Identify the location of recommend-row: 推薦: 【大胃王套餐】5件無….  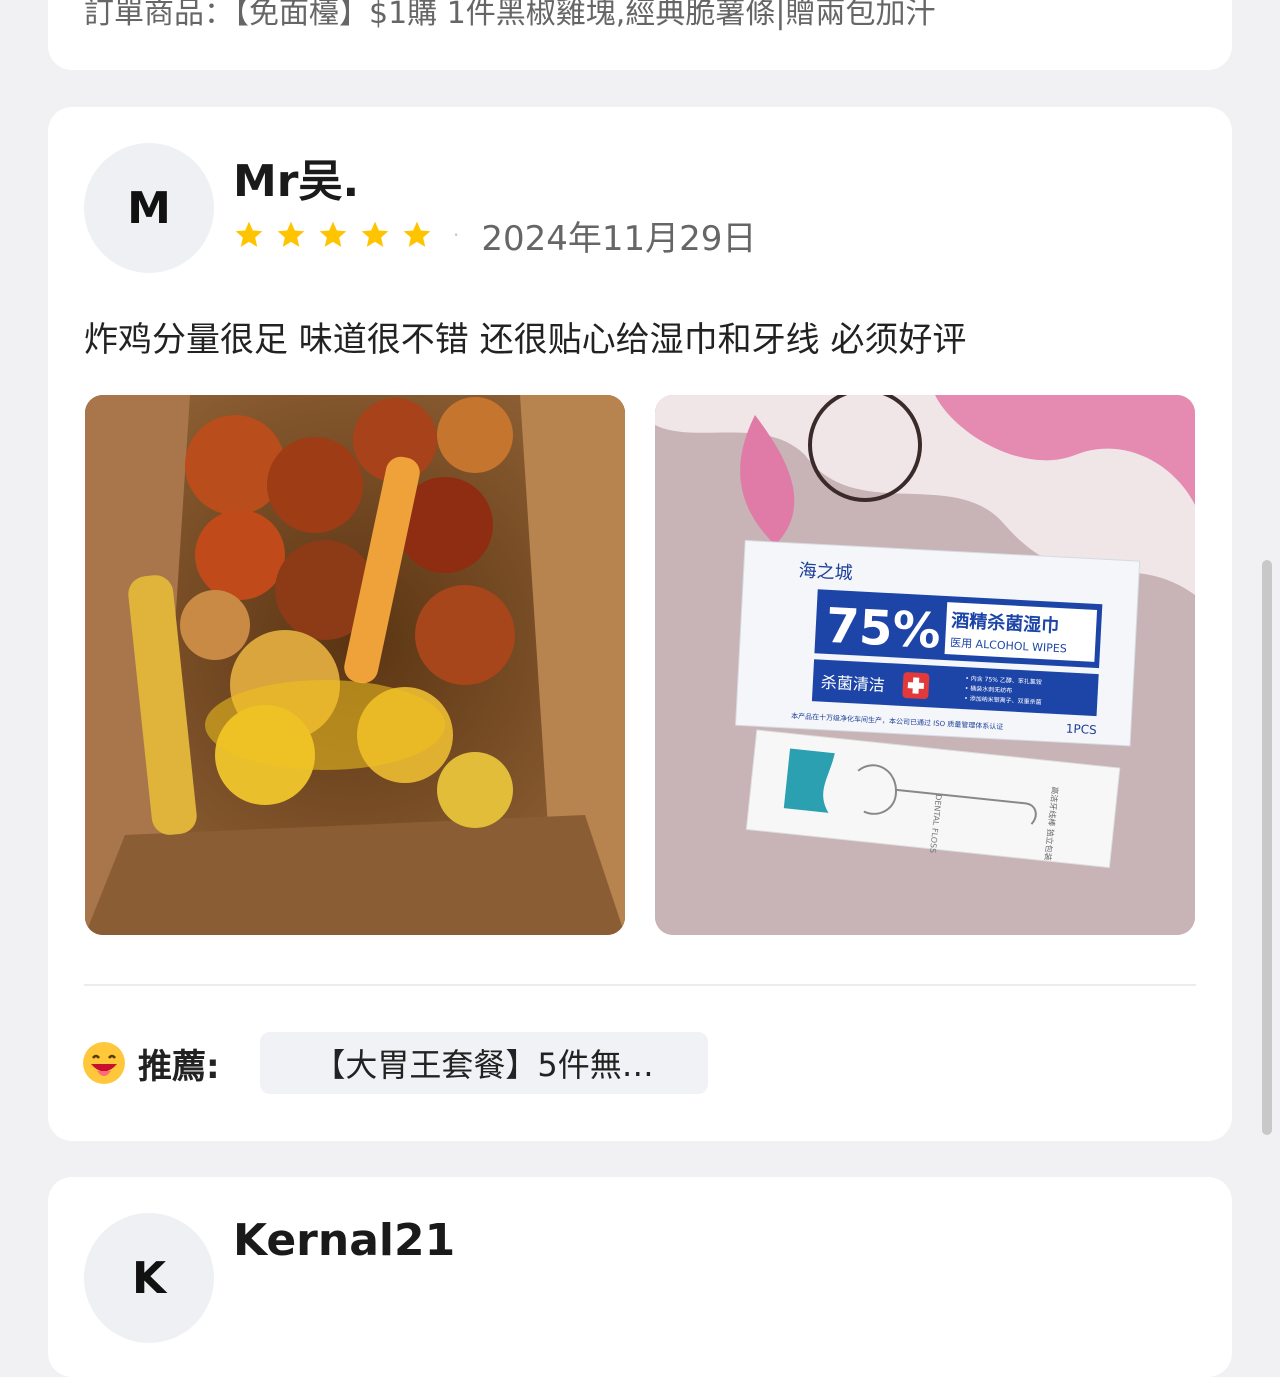
(395, 1063).